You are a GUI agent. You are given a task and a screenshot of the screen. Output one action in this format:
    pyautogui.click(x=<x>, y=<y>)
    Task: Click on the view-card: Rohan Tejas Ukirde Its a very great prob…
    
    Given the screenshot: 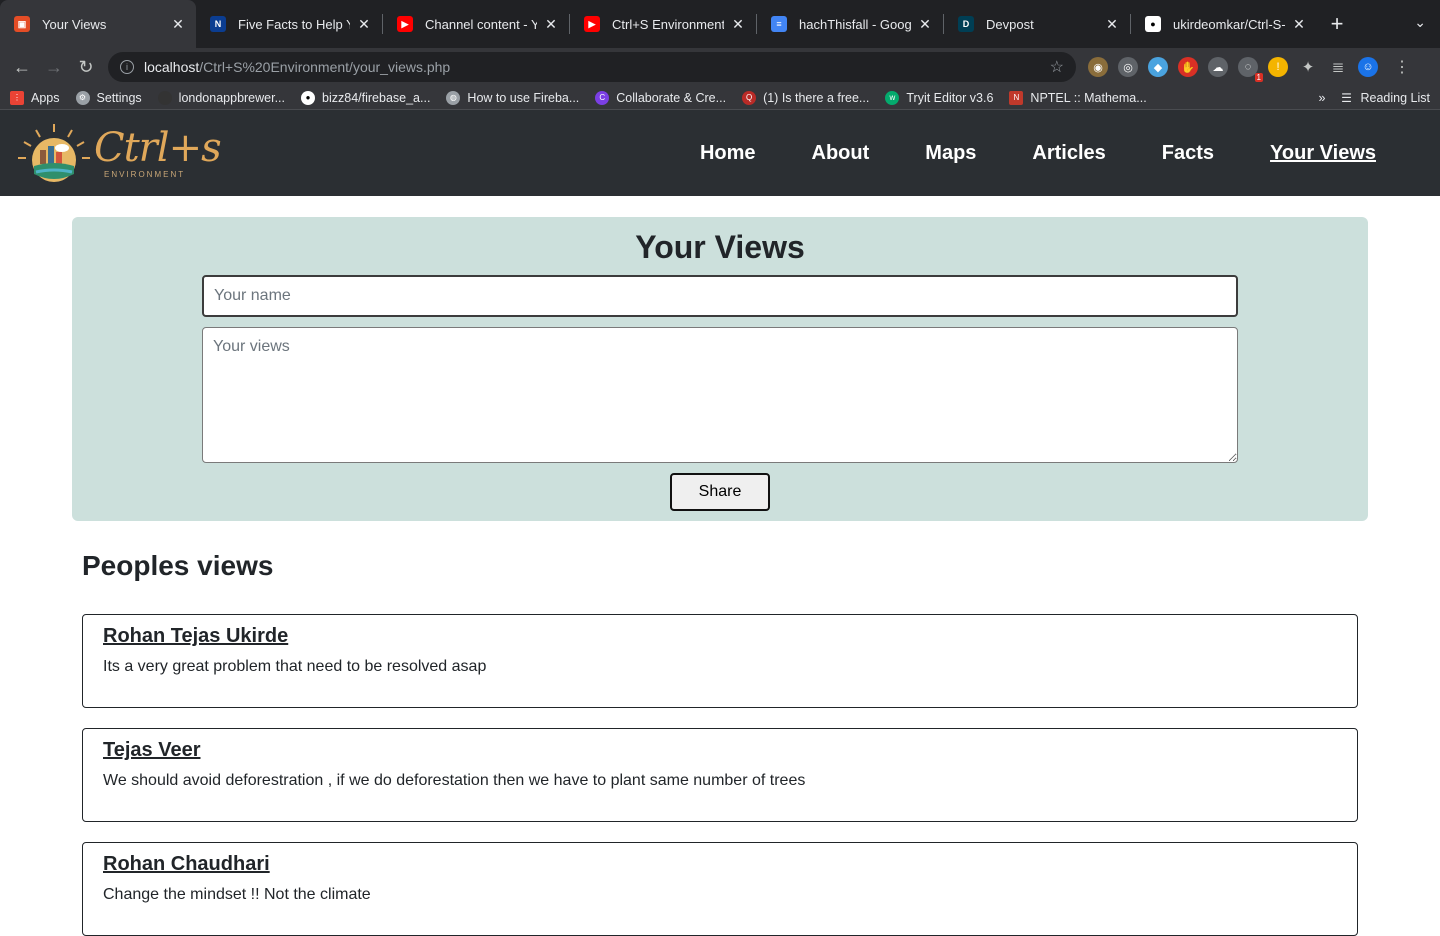 What is the action you would take?
    pyautogui.click(x=720, y=661)
    